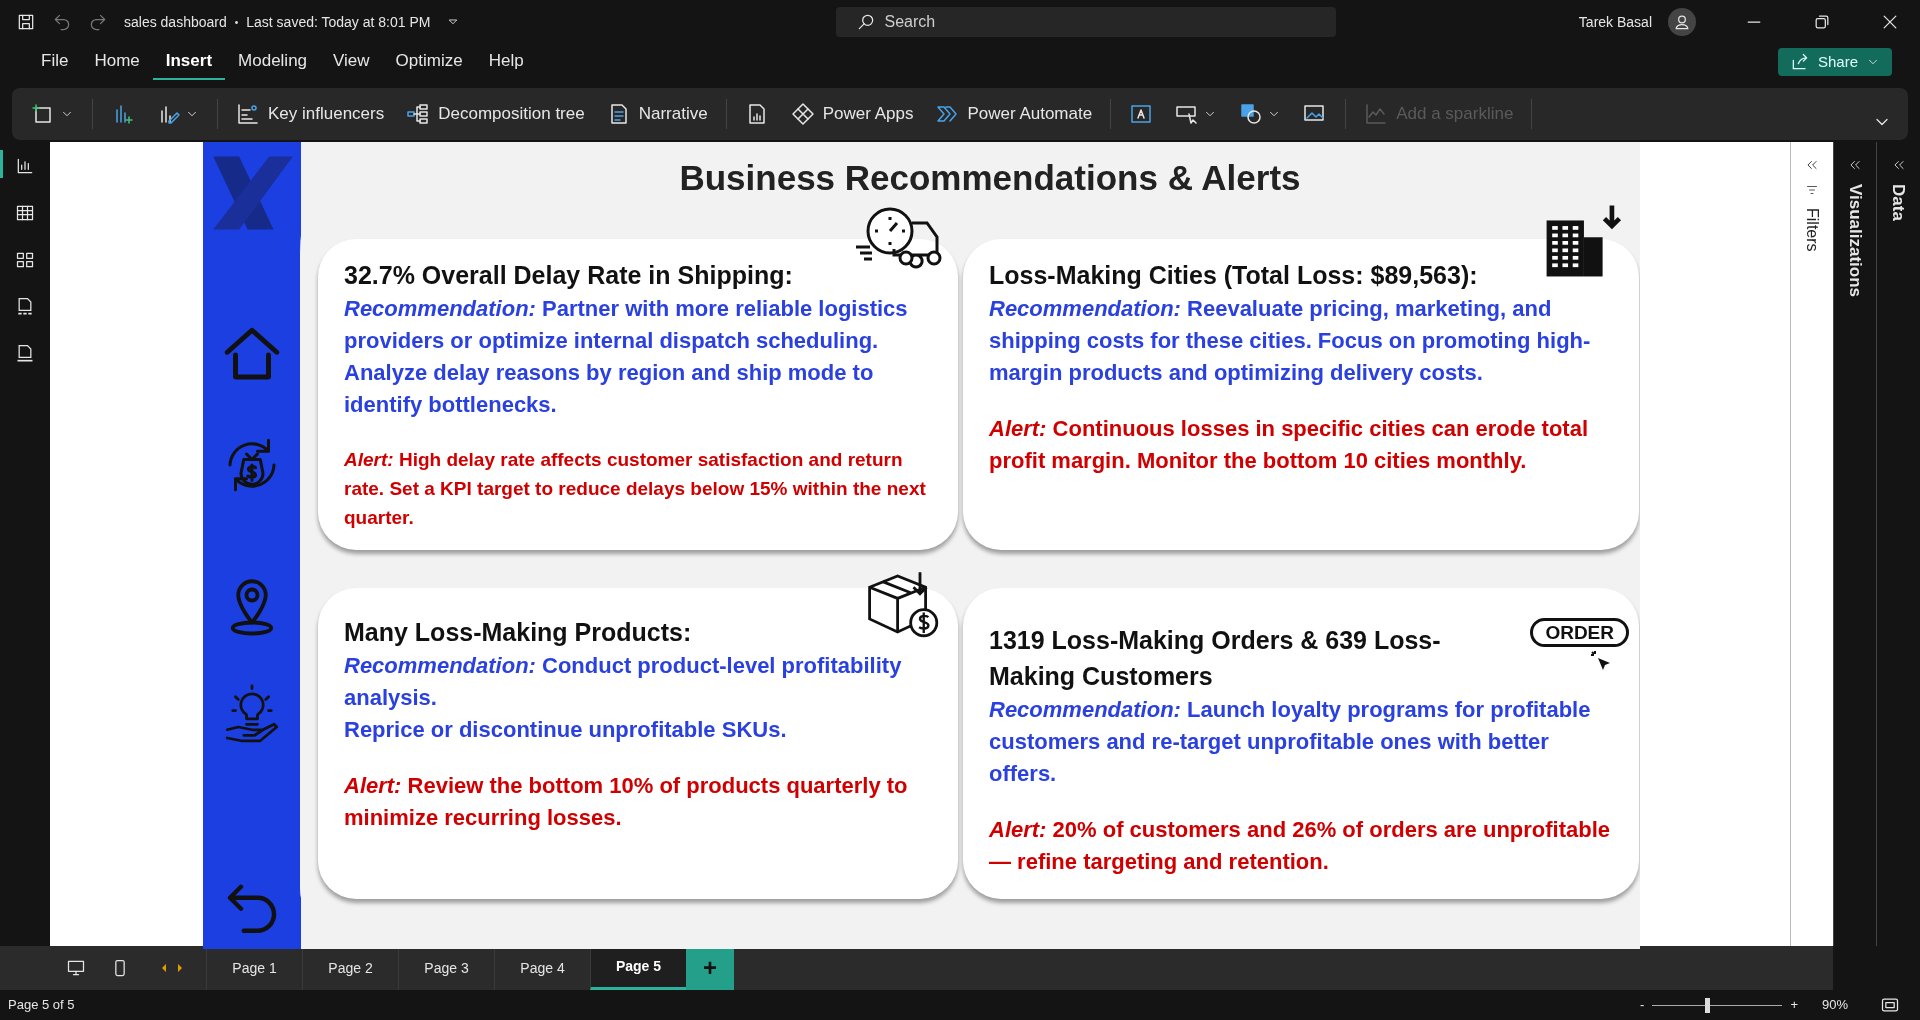  What do you see at coordinates (518, 632) in the screenshot?
I see `card-title: Many Loss-Making Products:` at bounding box center [518, 632].